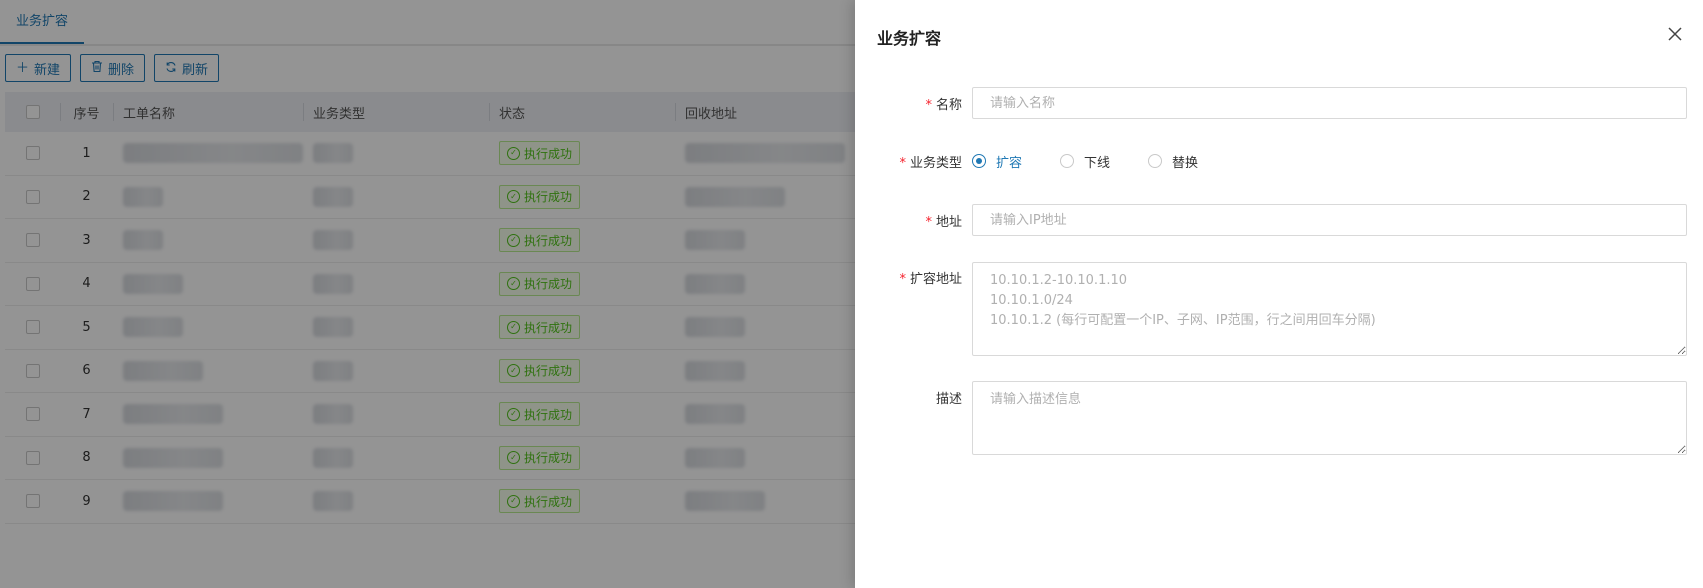 The width and height of the screenshot is (1703, 588). What do you see at coordinates (1329, 220) in the screenshot?
I see `ip-address-input` at bounding box center [1329, 220].